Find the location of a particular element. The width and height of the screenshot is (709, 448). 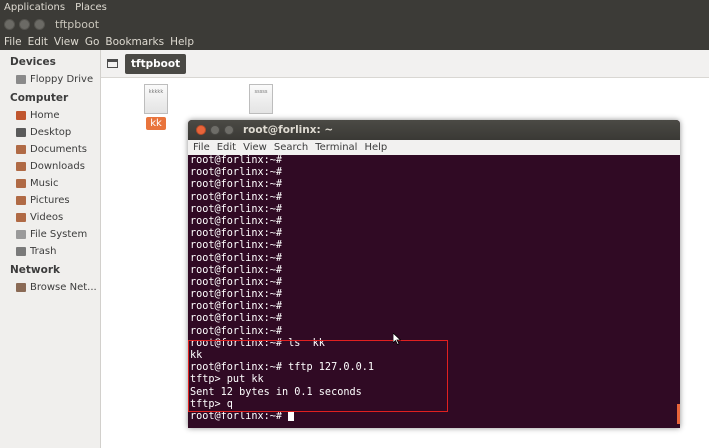

terminal-menu-view: View is located at coordinates (255, 147).